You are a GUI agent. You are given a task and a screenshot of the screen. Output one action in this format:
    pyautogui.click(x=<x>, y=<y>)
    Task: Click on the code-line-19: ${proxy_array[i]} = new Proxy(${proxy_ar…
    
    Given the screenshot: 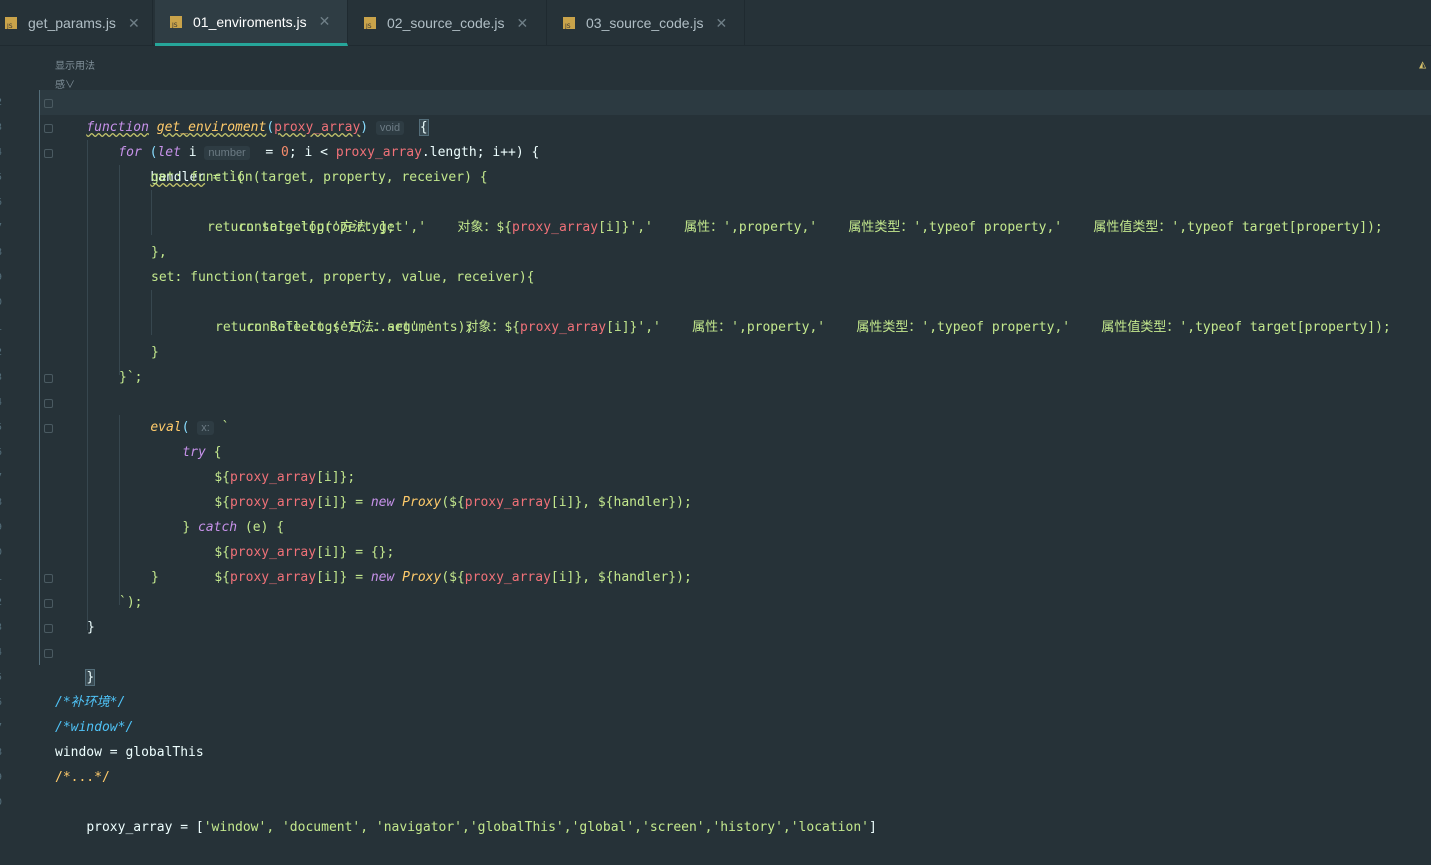 What is the action you would take?
    pyautogui.click(x=437, y=562)
    